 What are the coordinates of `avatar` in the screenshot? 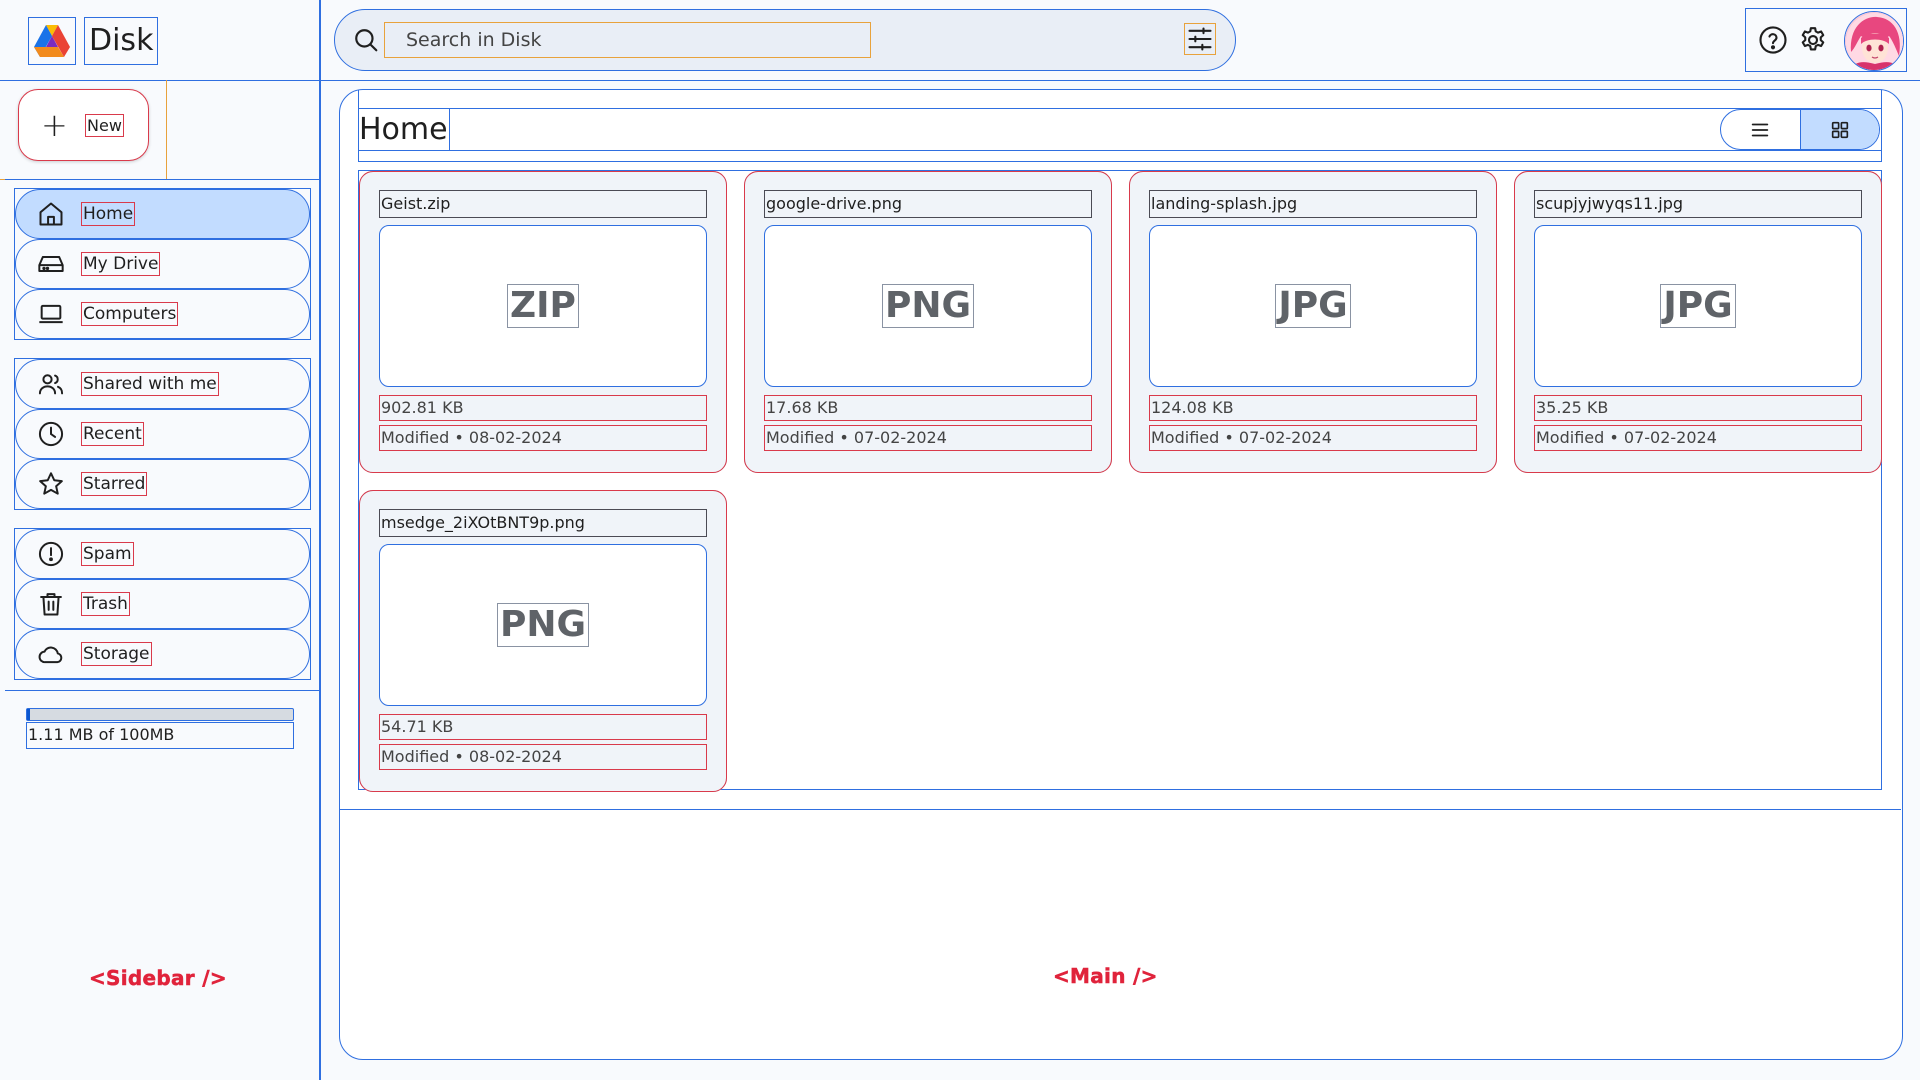 It's located at (1874, 41).